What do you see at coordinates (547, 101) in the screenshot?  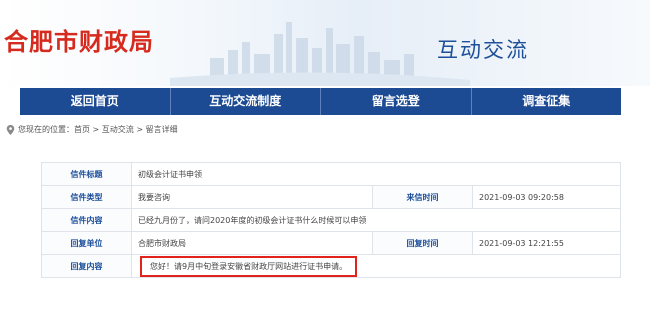 I see `nav-item-surveys: 调查征集` at bounding box center [547, 101].